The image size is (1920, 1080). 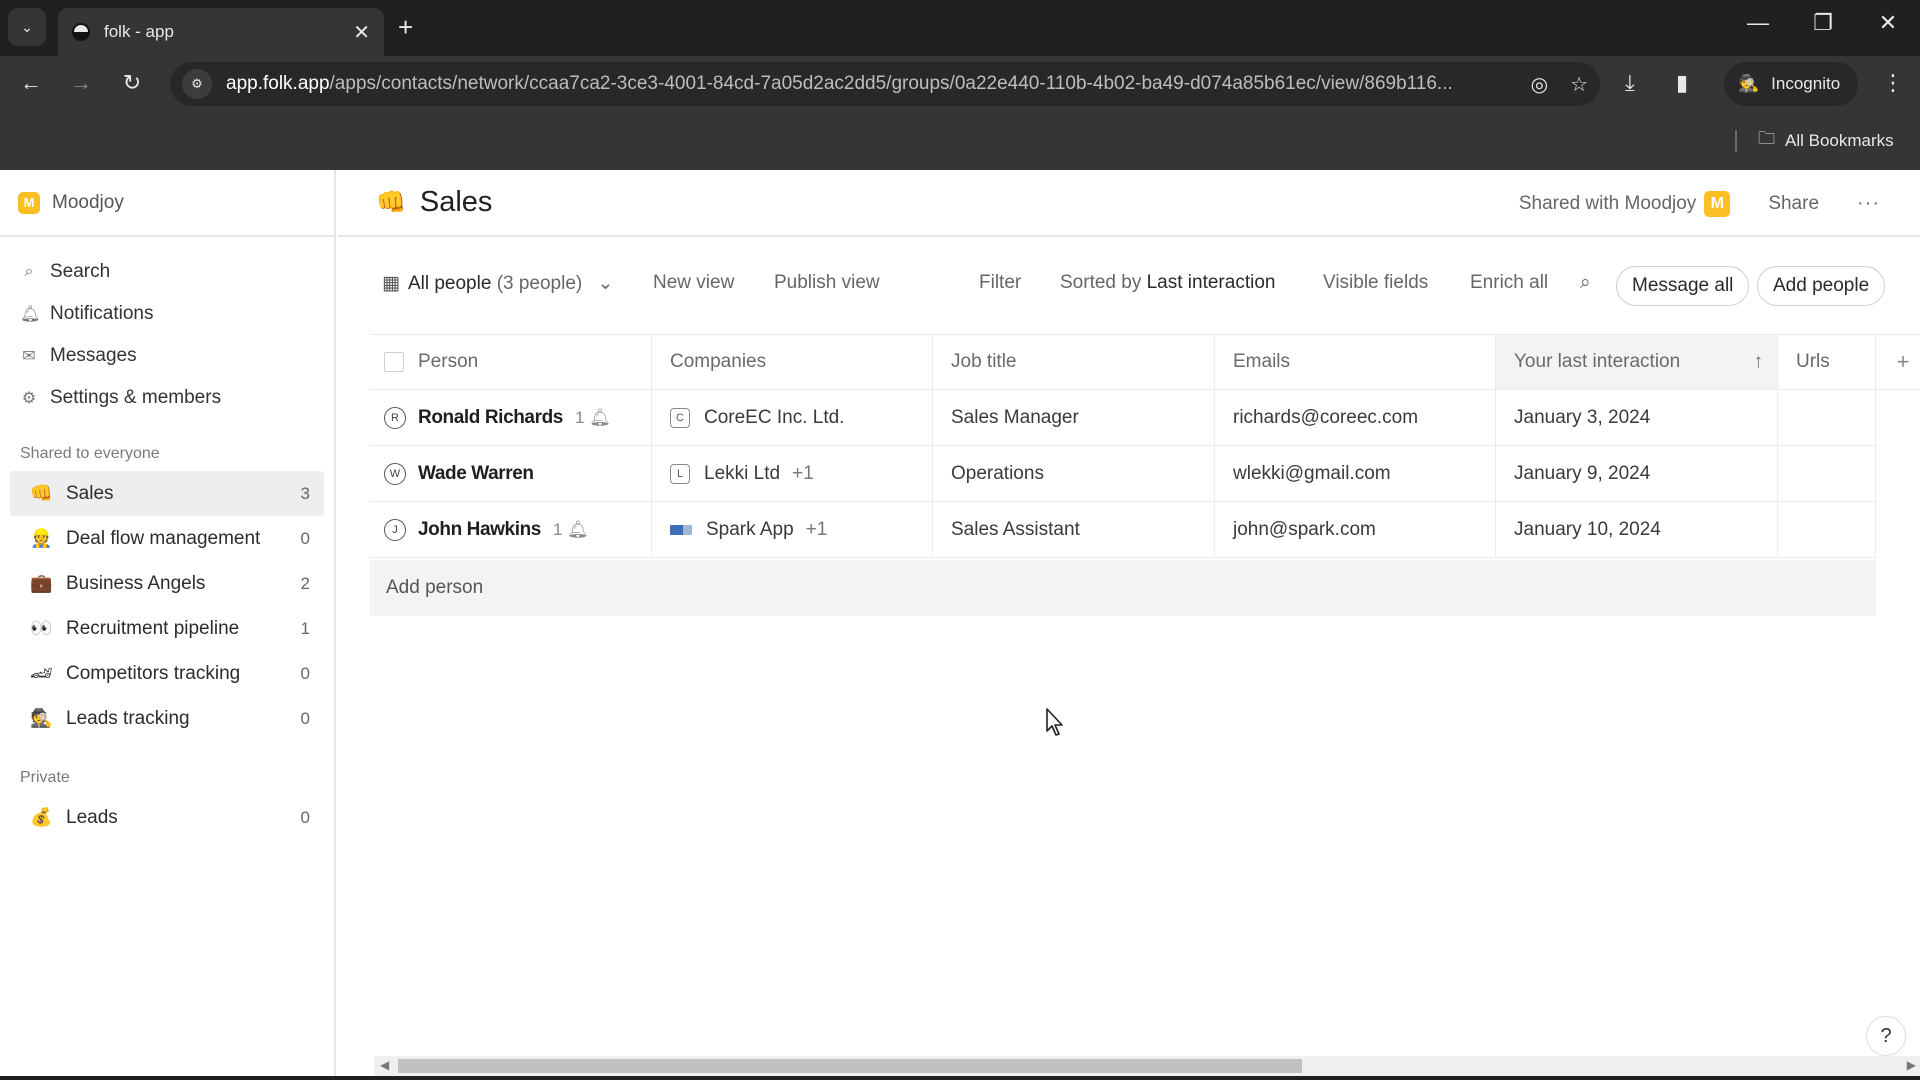 I want to click on browser-titlebar: ⌄ folk - app ✕ + — ❐ ✕, so click(x=960, y=28).